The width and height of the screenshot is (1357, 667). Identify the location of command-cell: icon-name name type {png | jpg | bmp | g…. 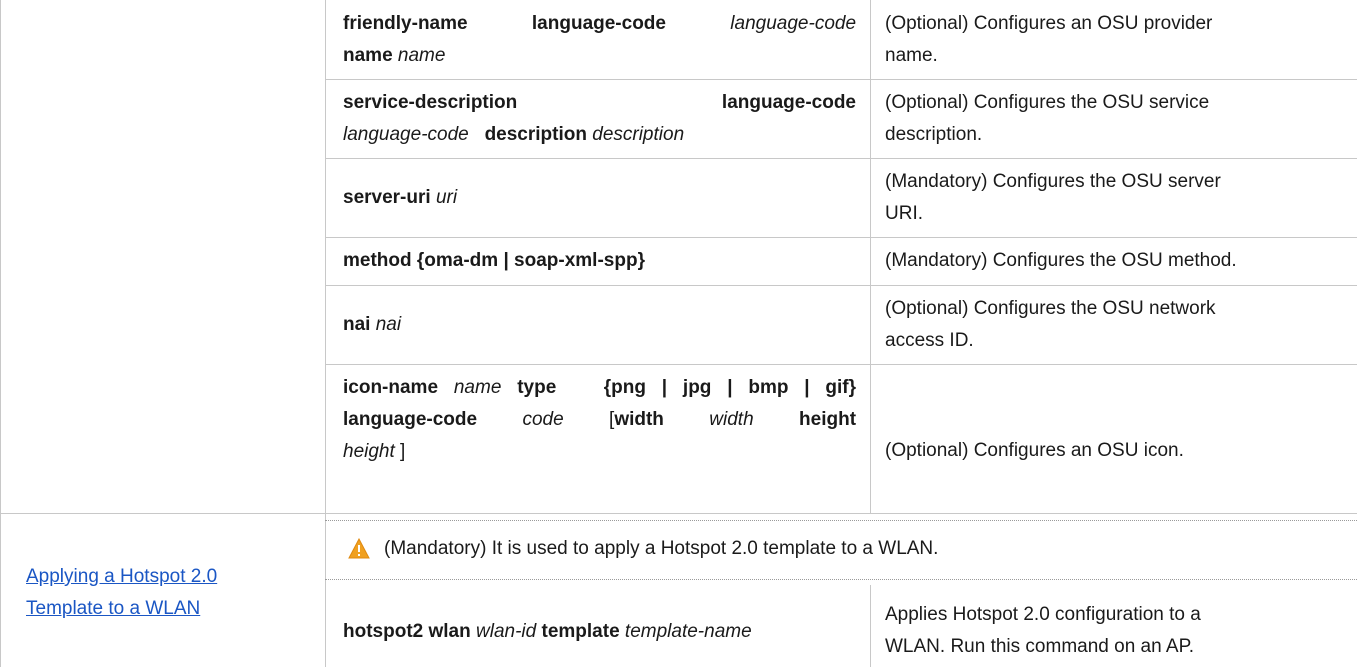
(599, 420).